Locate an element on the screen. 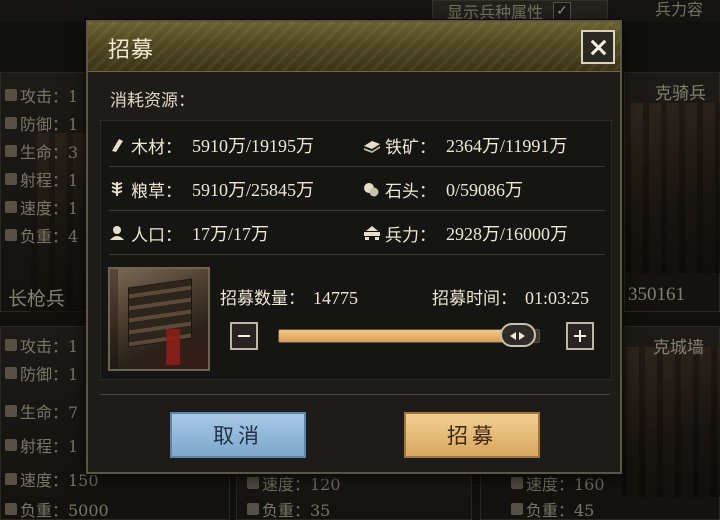 The image size is (720, 520). resource-wood: 木材： 5910万/19195万 is located at coordinates (211, 145).